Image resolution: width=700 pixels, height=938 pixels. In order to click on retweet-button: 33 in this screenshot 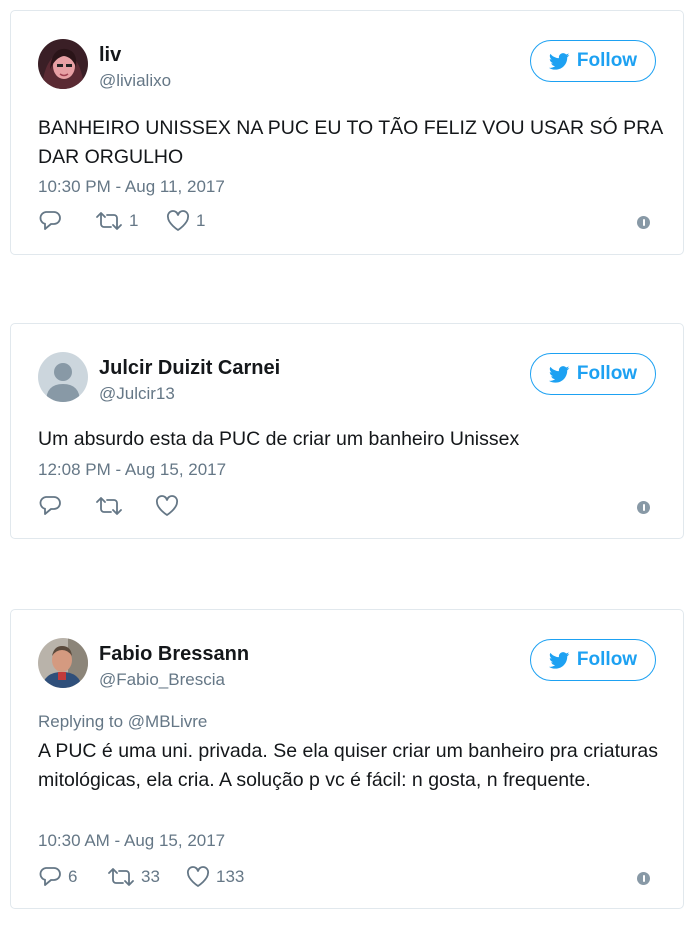, I will do `click(133, 877)`.